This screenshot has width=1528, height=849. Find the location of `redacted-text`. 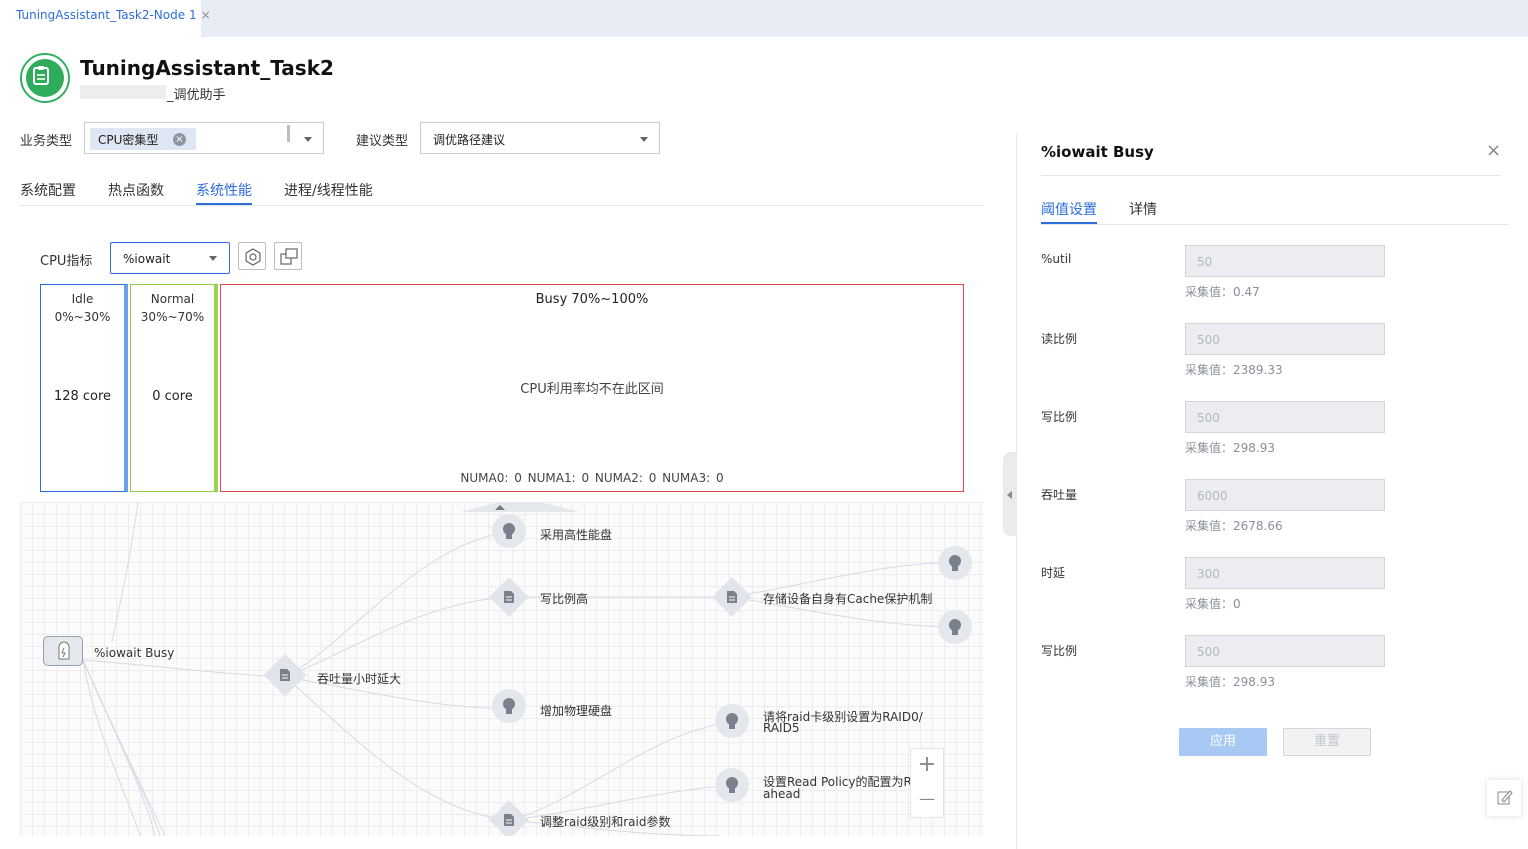

redacted-text is located at coordinates (123, 92).